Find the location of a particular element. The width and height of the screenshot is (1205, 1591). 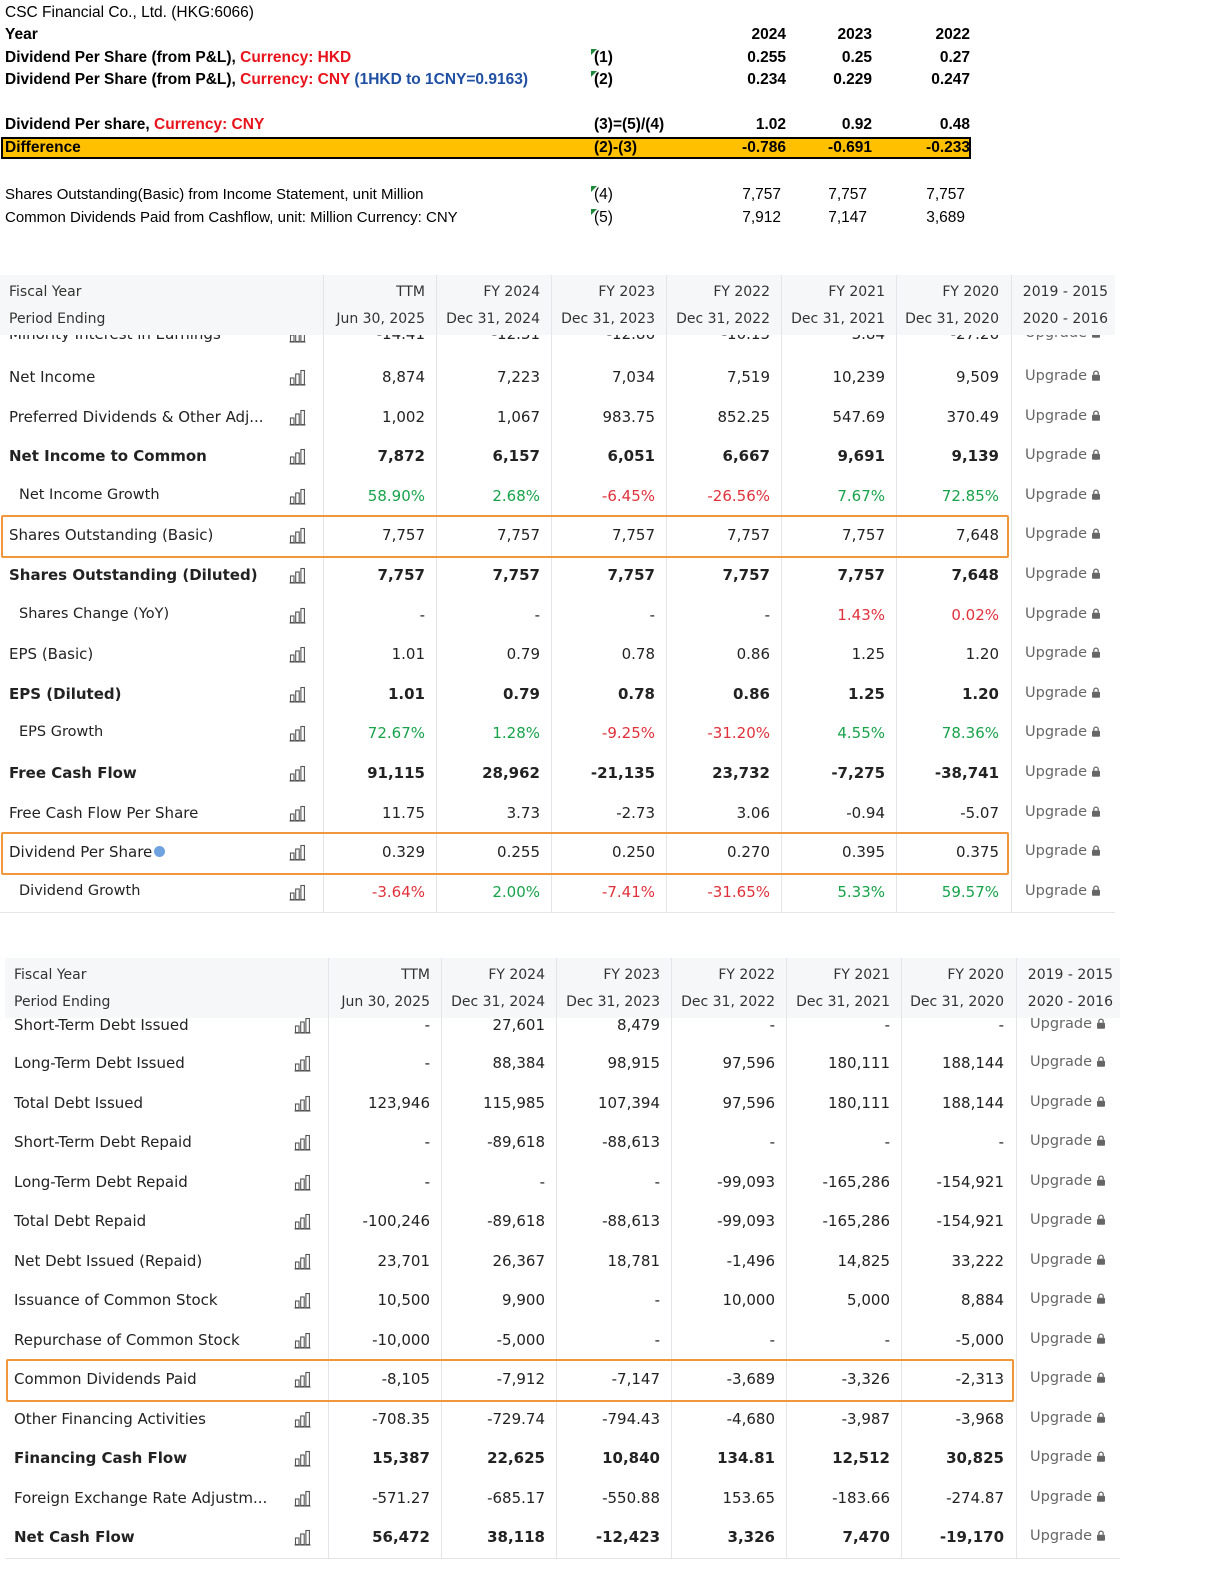

row-label: EPS (Basic) is located at coordinates (51, 654).